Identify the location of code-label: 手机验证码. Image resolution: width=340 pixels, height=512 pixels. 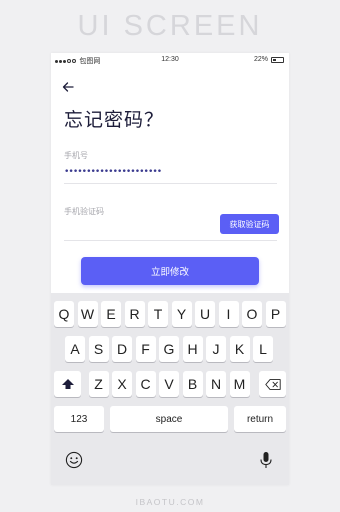
(84, 211).